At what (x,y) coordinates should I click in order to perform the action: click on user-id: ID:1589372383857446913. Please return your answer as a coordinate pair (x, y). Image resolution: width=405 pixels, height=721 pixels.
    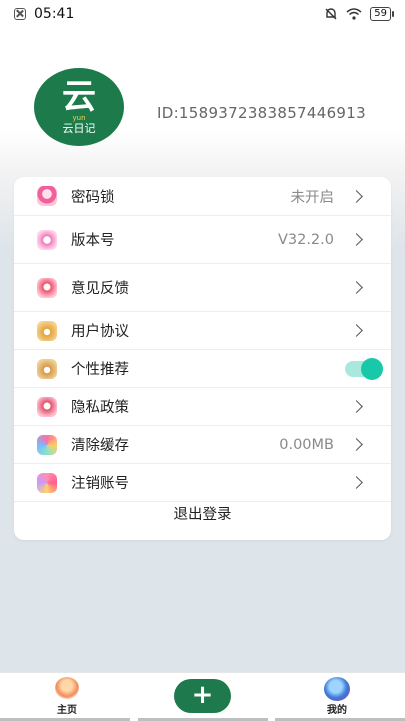
    Looking at the image, I should click on (261, 113).